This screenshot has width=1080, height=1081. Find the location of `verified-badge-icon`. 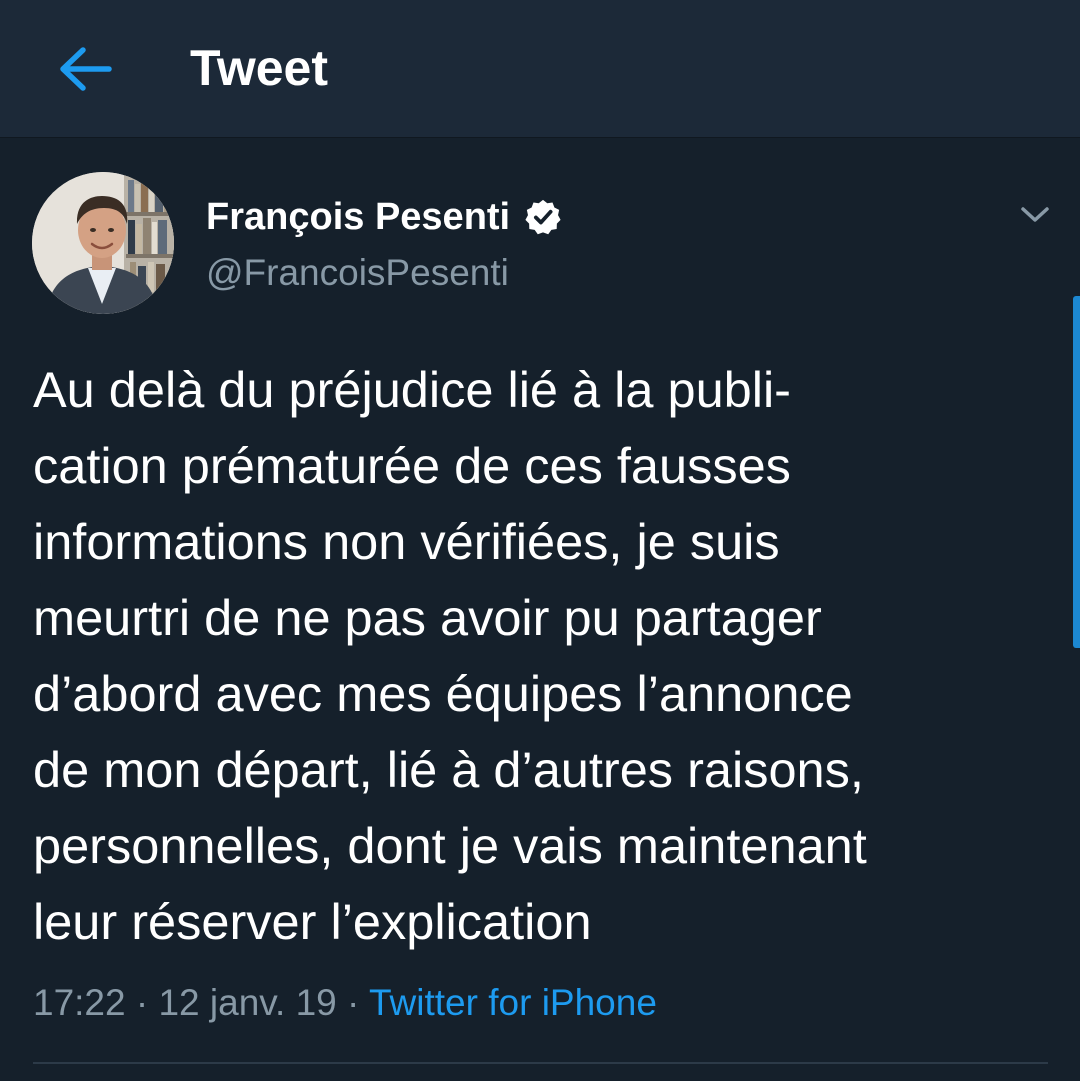

verified-badge-icon is located at coordinates (543, 217).